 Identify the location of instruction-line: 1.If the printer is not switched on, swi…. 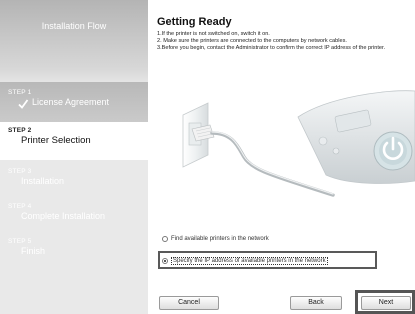
(213, 34).